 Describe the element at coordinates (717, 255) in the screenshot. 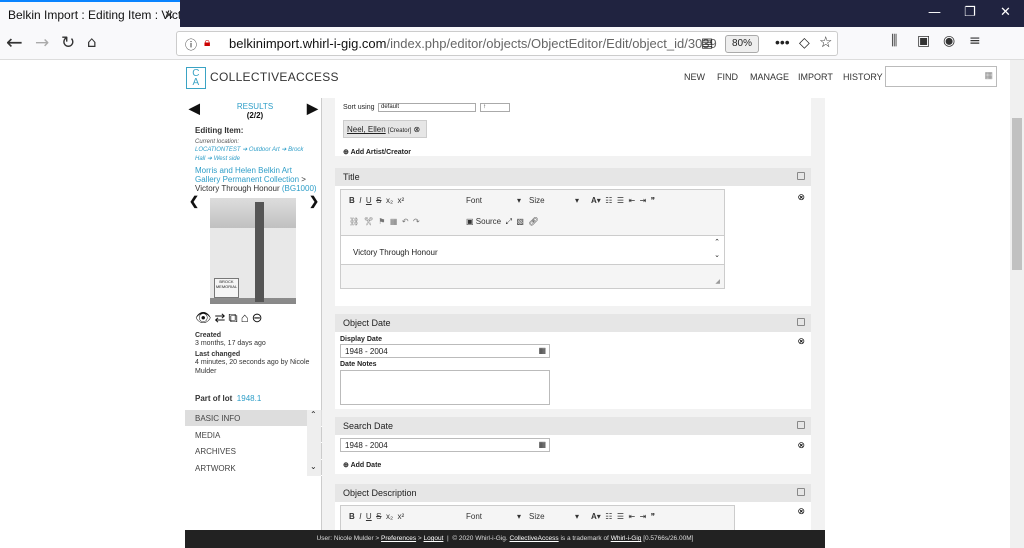

I see `text-scroll-down-icon: ⌄` at that location.